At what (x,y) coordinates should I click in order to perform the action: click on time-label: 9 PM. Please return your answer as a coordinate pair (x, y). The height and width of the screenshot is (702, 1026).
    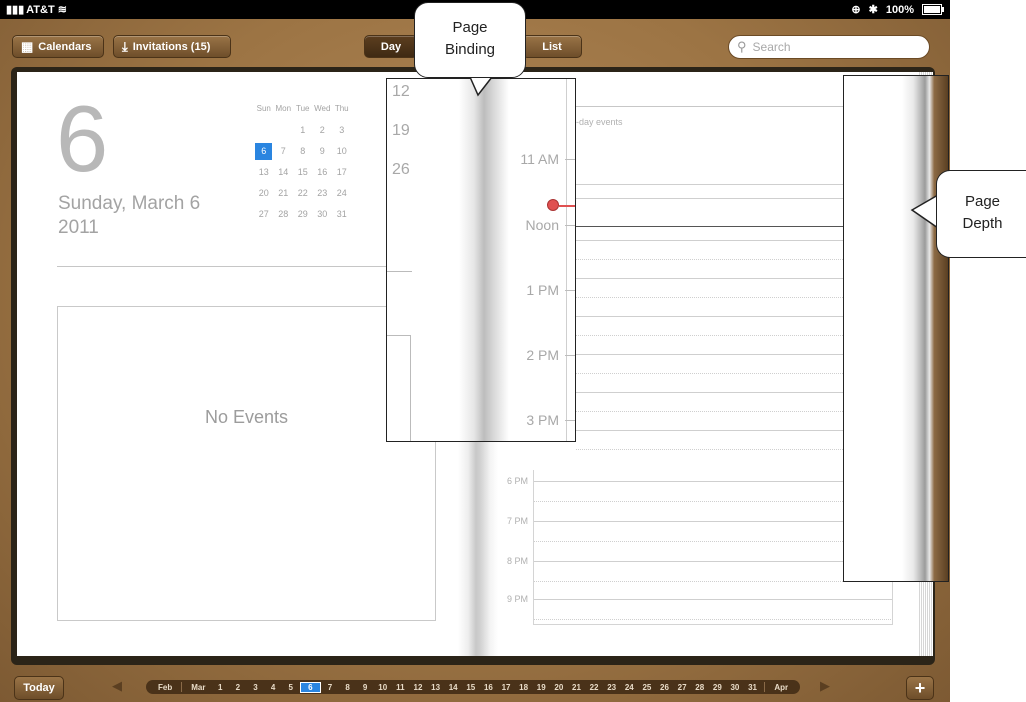
    Looking at the image, I should click on (517, 599).